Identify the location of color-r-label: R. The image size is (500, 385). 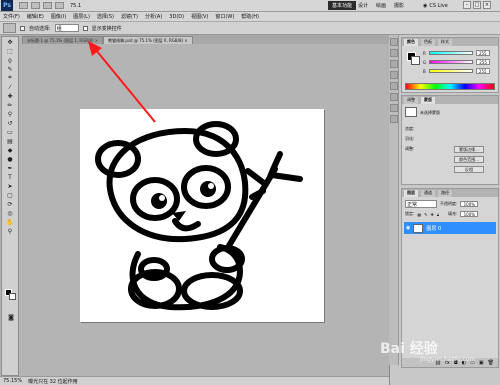
(424, 53).